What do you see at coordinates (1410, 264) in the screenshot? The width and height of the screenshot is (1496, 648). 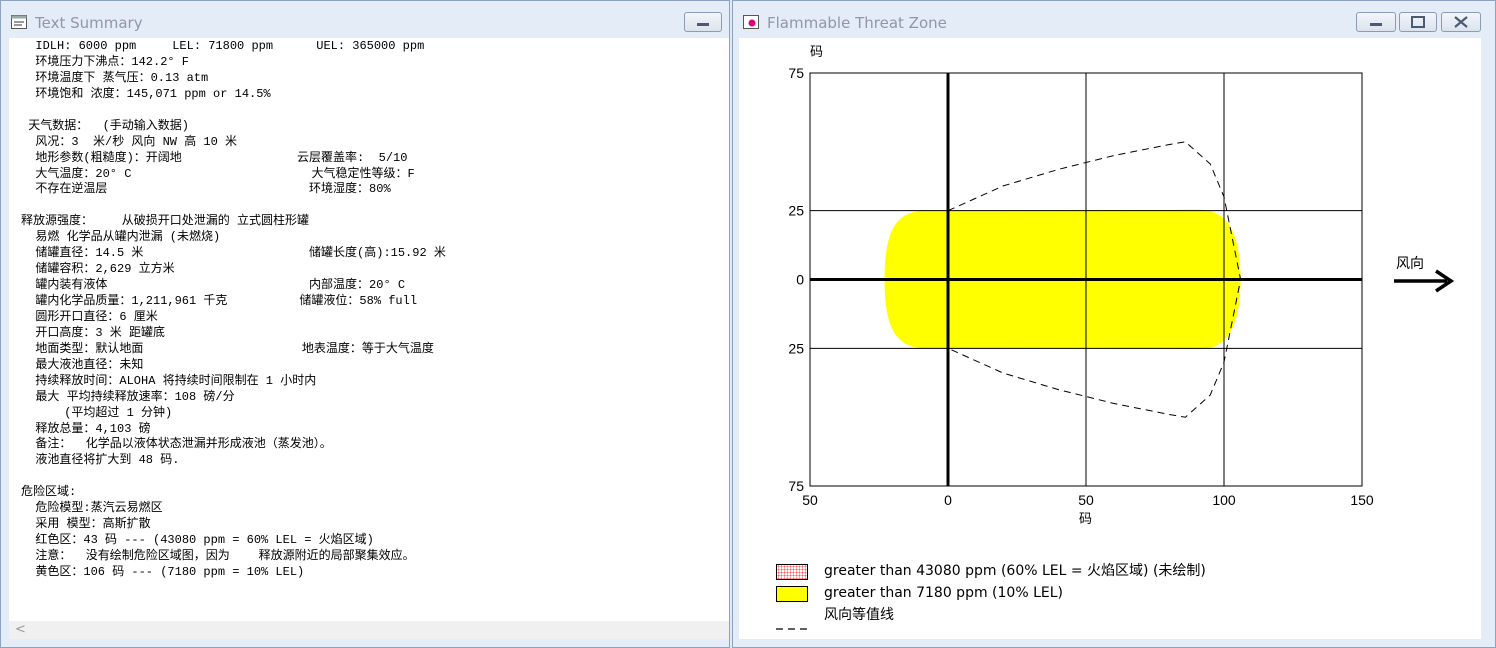 I see `wind-direction-label: 风向` at bounding box center [1410, 264].